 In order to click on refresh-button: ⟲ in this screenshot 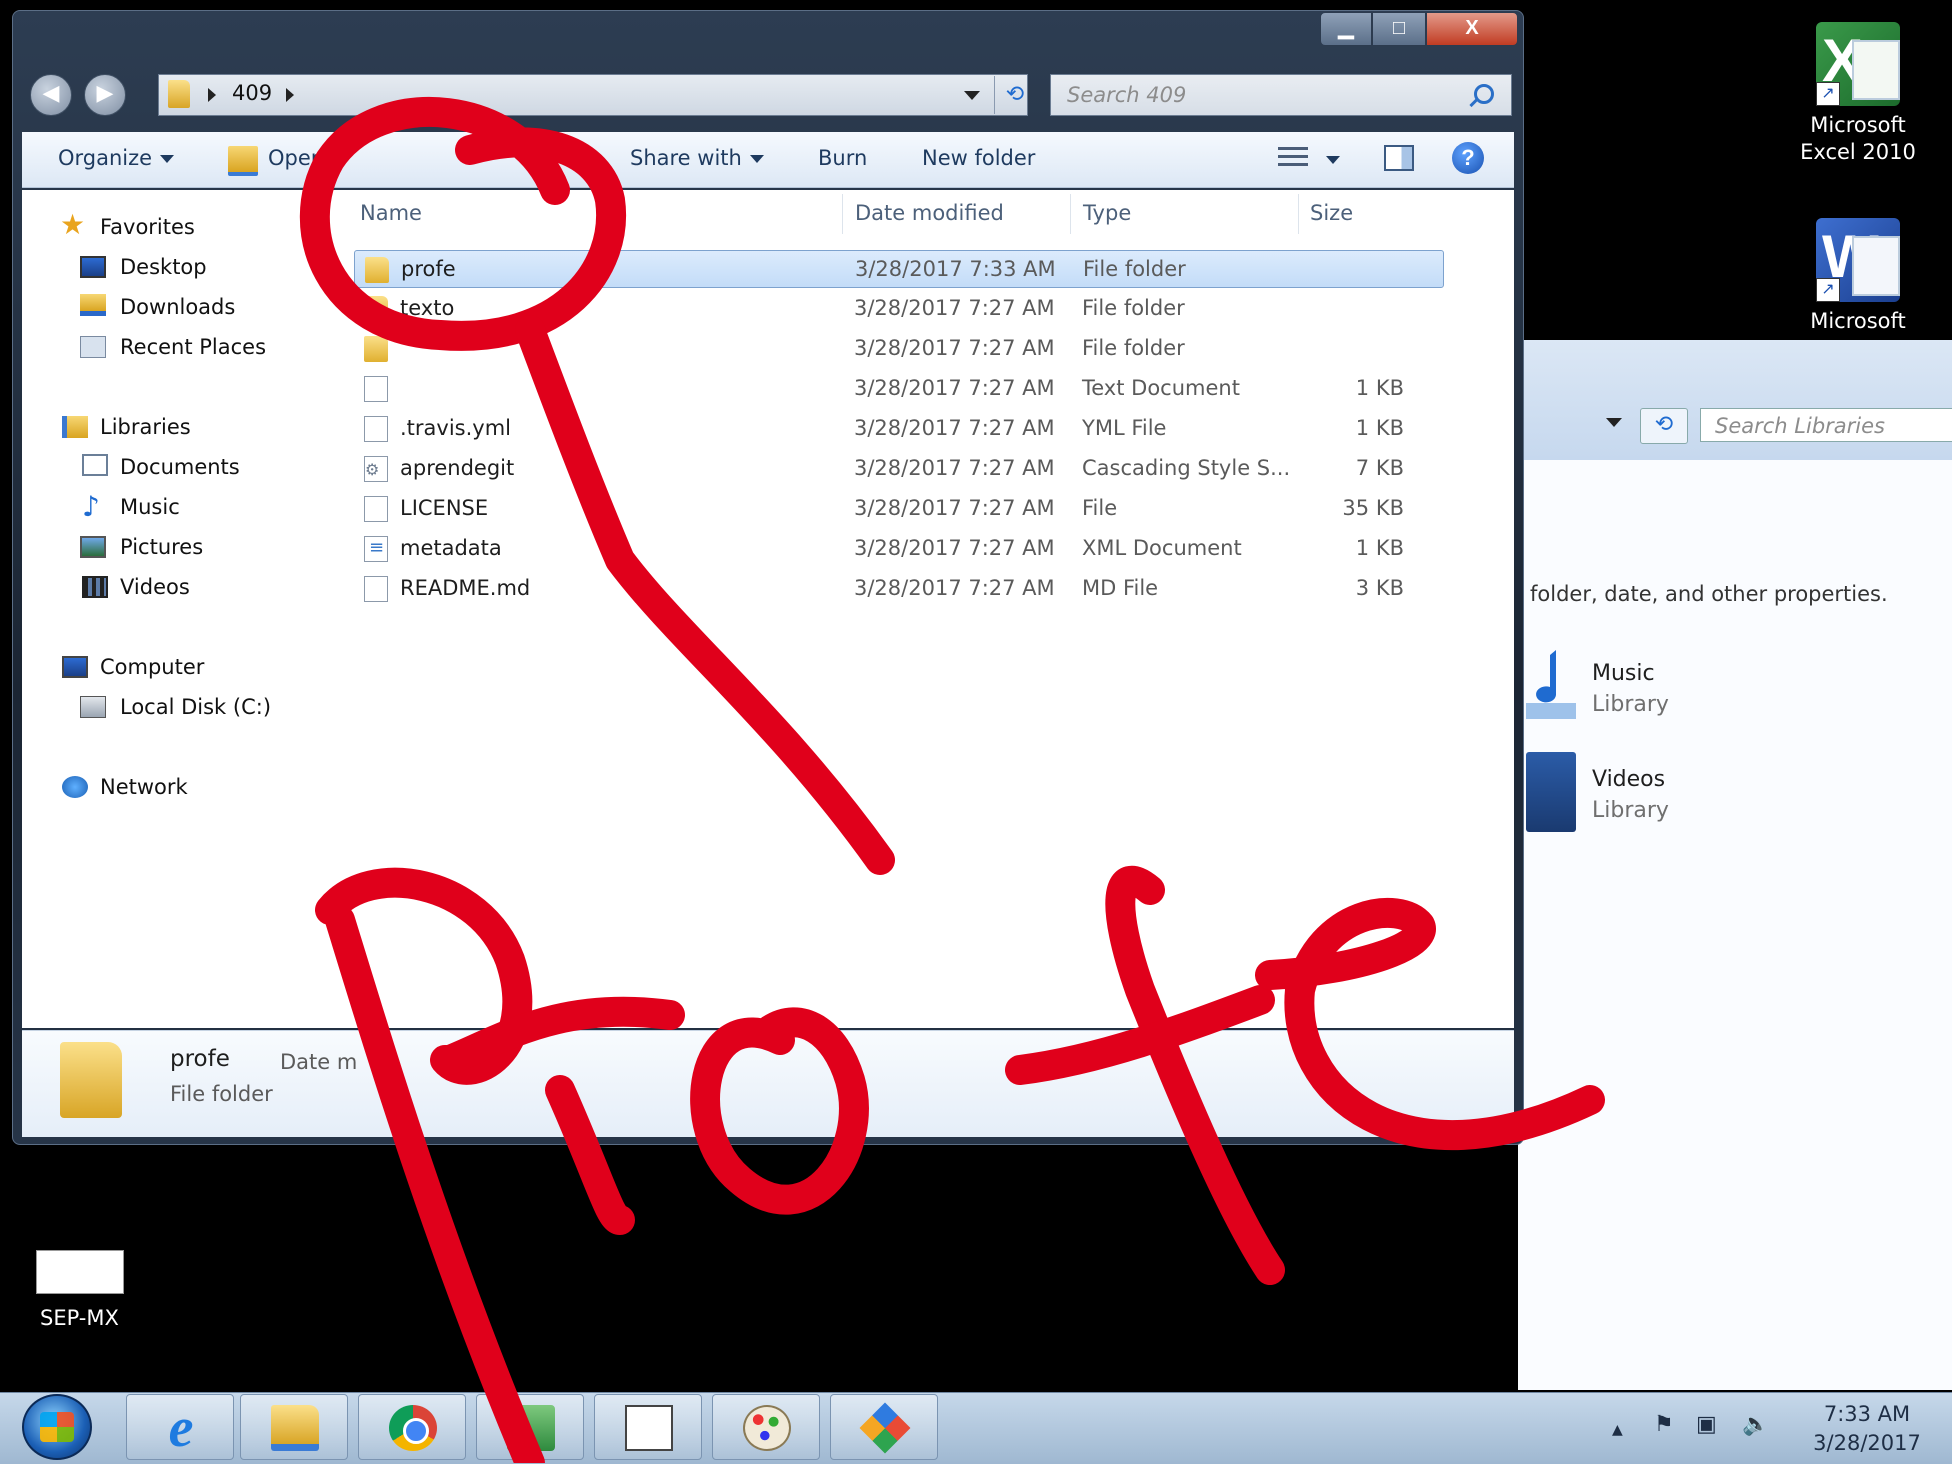, I will do `click(1014, 95)`.